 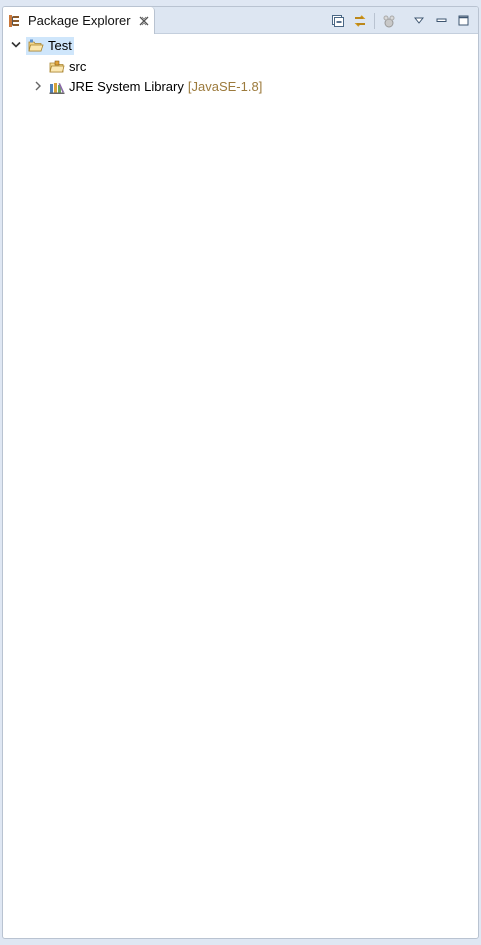 I want to click on tree-item-label: Test, so click(x=60, y=45).